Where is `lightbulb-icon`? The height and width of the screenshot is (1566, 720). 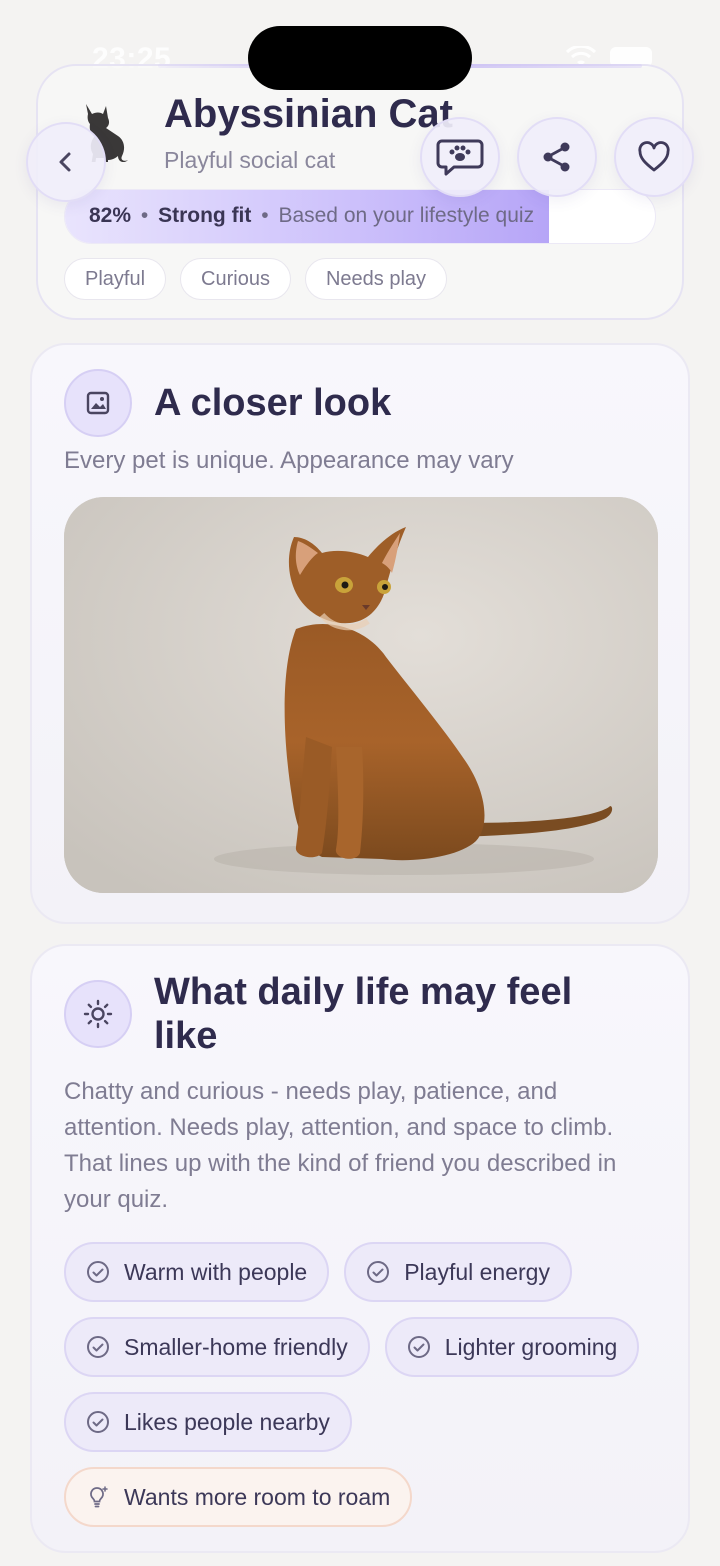
lightbulb-icon is located at coordinates (99, 1497).